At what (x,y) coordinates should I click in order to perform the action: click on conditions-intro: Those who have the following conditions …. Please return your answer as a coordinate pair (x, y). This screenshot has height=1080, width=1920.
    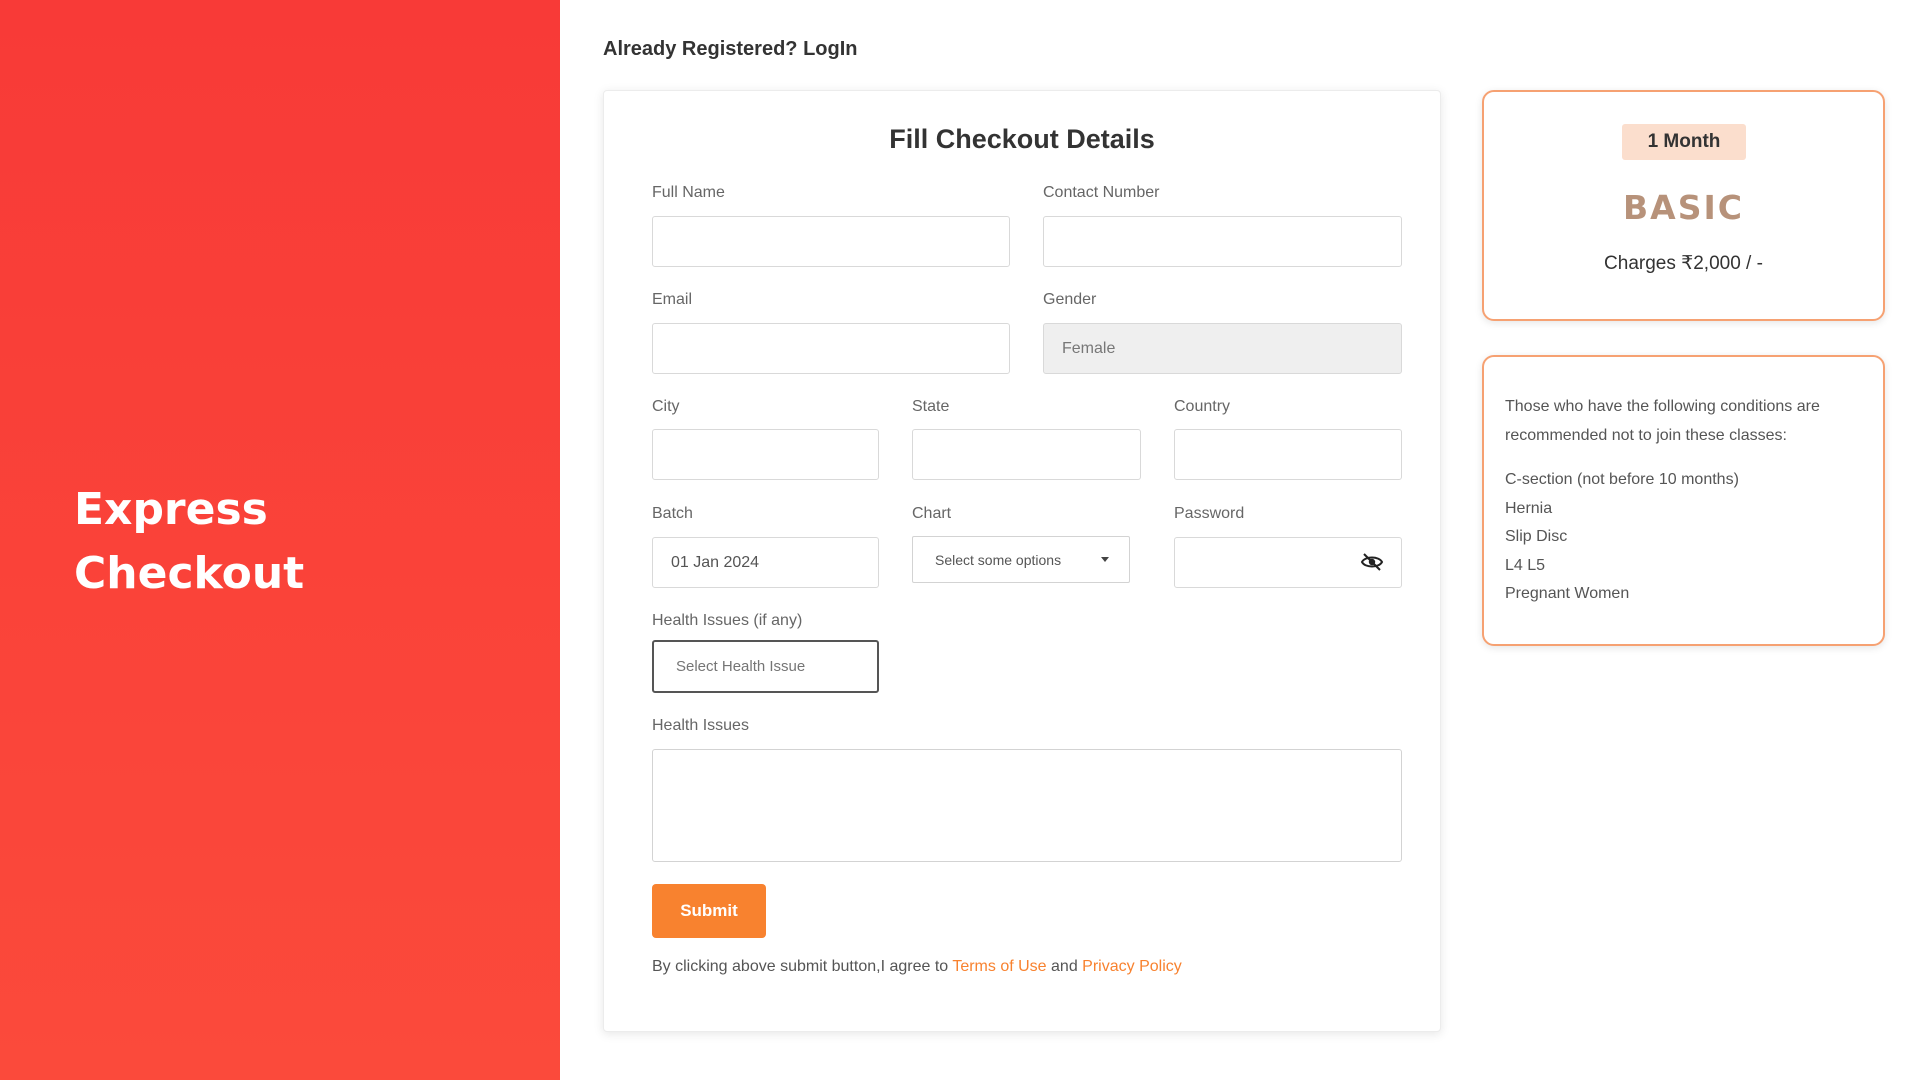
    Looking at the image, I should click on (1662, 421).